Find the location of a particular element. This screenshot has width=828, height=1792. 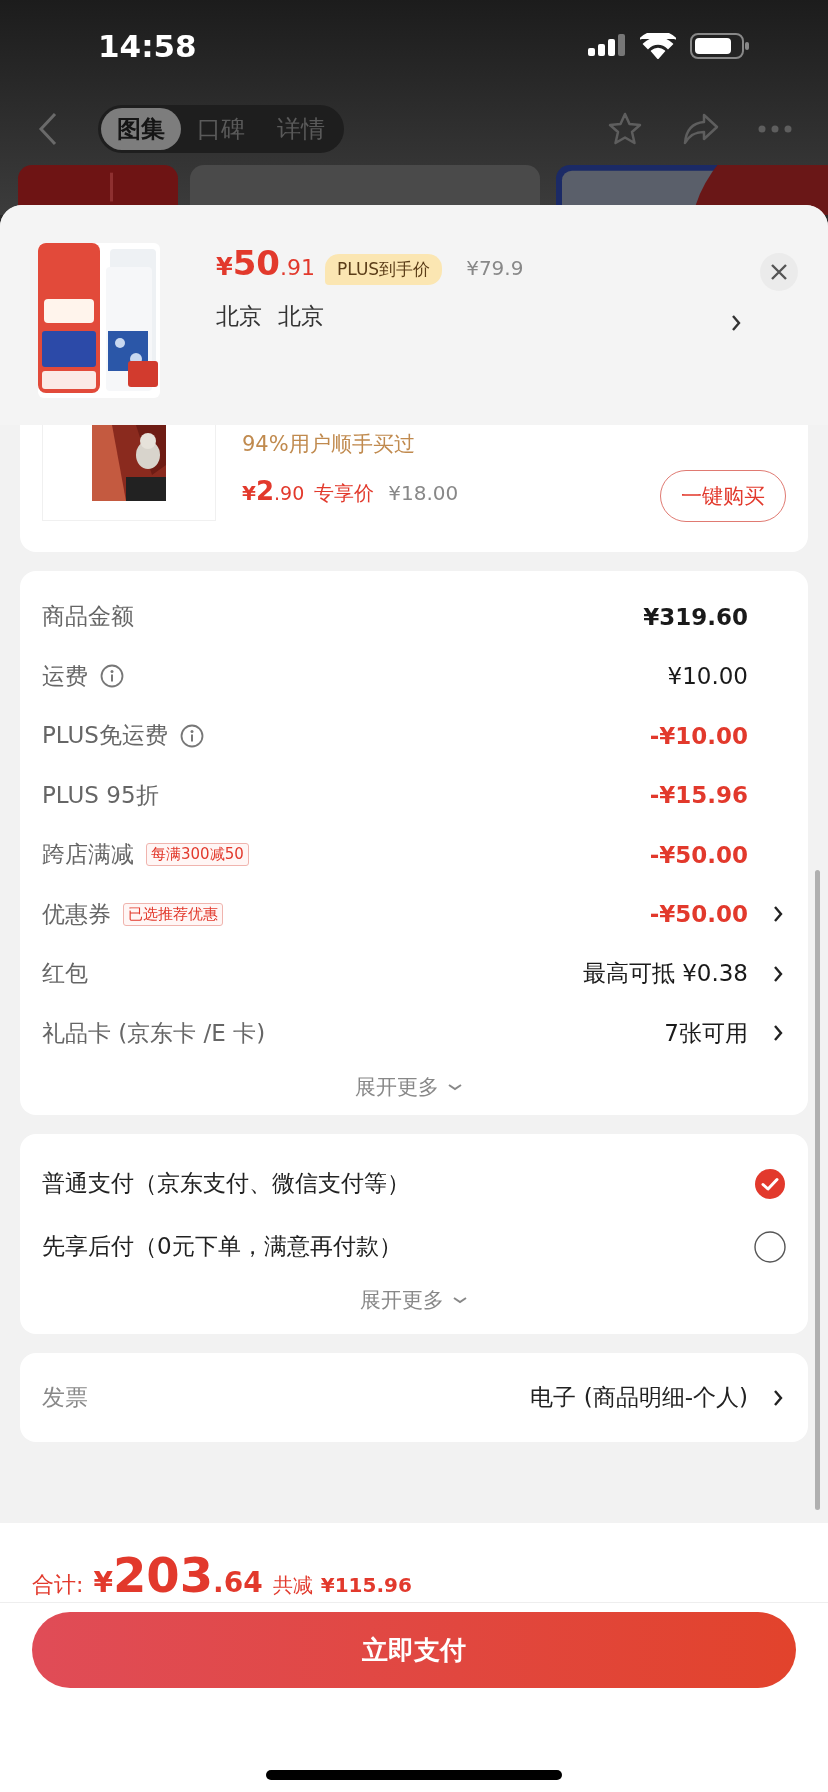

payment-option-label: 普通支付（京东支付、微信支付等） is located at coordinates (226, 1183).